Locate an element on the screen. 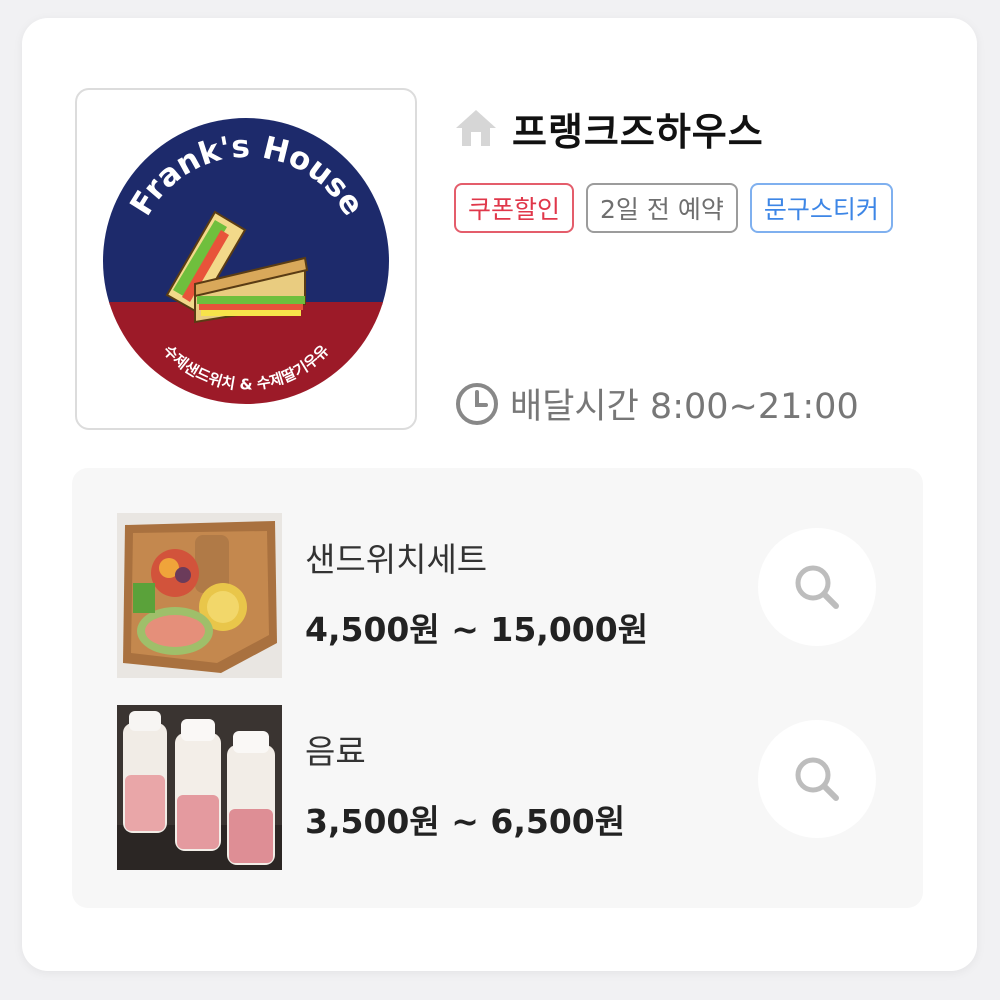 This screenshot has width=1000, height=1000. delivery-time: 배달시간 8:00~21:00 is located at coordinates (656, 403).